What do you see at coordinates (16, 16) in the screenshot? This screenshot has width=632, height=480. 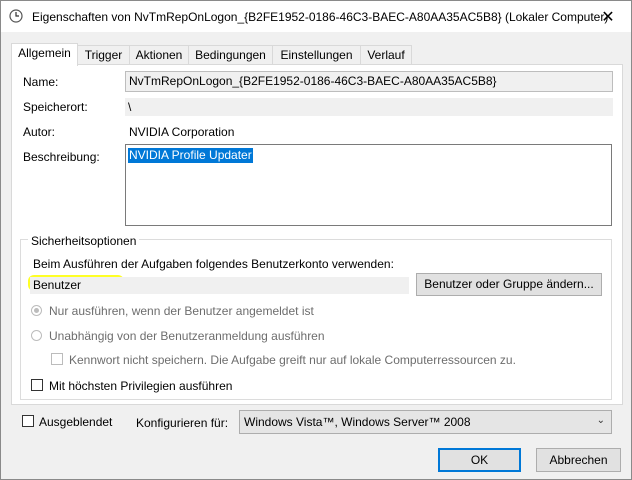 I see `clock-icon` at bounding box center [16, 16].